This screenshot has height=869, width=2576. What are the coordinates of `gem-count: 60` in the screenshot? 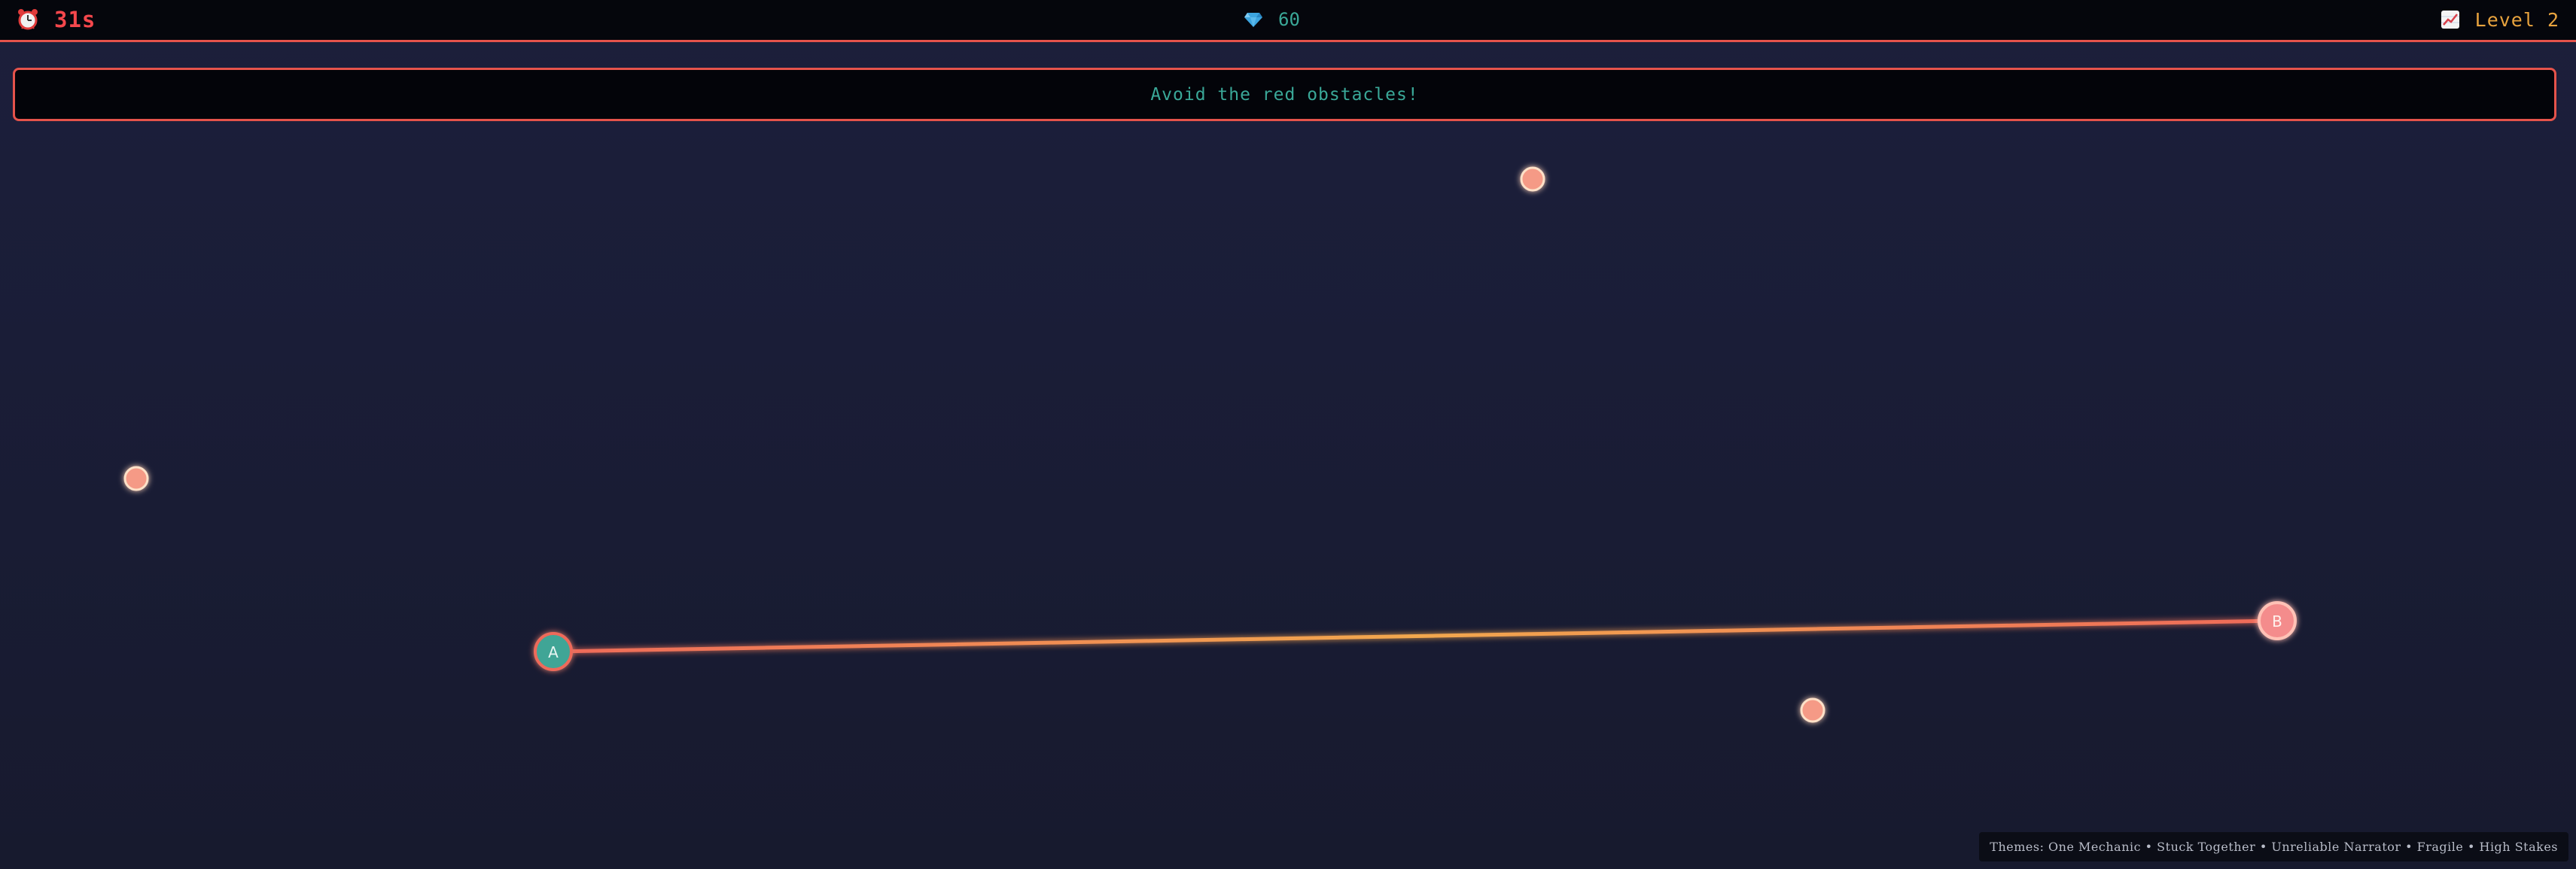 It's located at (1289, 19).